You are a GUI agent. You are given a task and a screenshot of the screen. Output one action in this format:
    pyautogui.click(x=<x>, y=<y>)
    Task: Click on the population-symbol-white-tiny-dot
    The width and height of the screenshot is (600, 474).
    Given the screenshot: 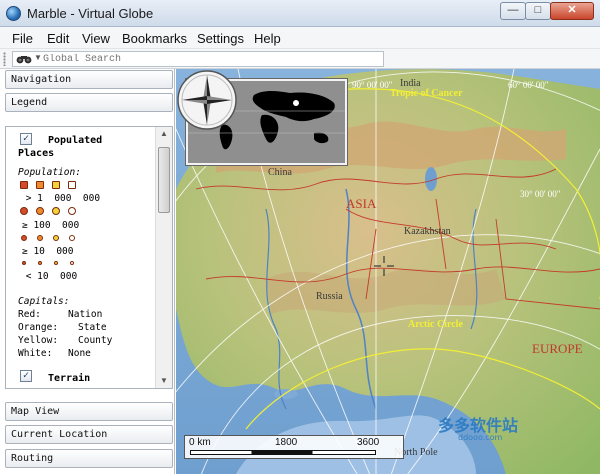 What is the action you would take?
    pyautogui.click(x=72, y=263)
    